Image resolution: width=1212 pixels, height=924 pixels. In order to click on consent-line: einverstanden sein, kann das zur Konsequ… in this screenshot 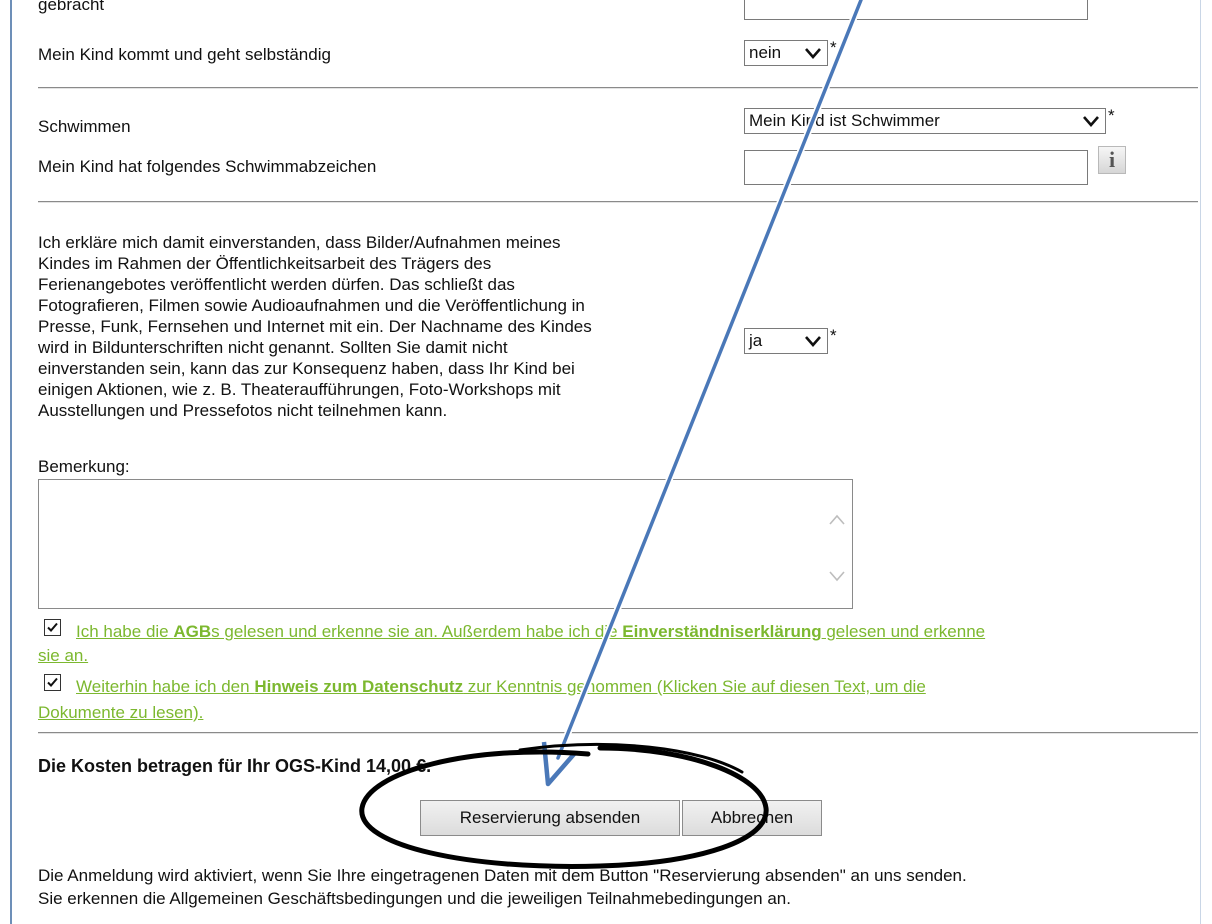, I will do `click(306, 368)`.